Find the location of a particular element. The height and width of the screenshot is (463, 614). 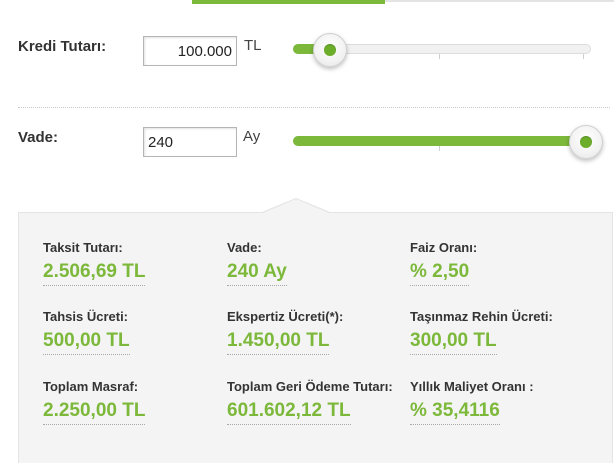

tab-inactive-indicator is located at coordinates (499, 1).